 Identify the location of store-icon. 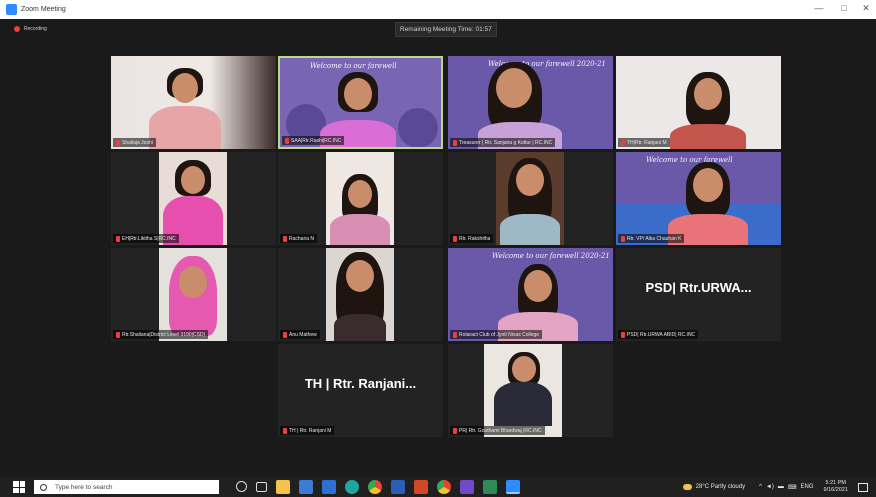
(306, 487).